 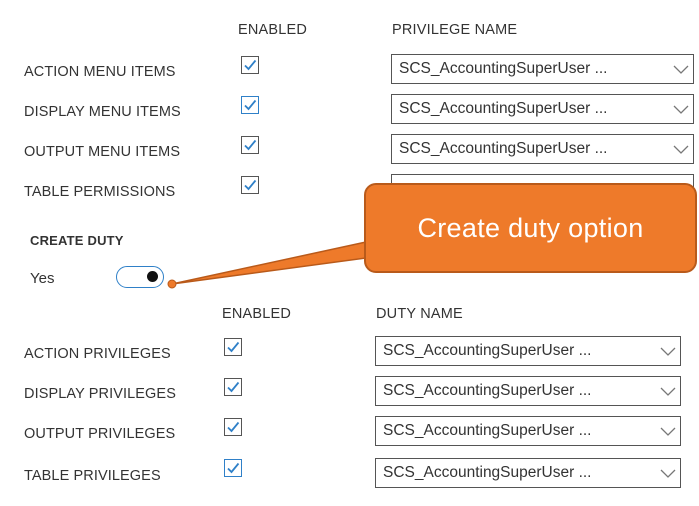 I want to click on output-privileges-label: OUTPUT PRIVILEGES, so click(x=100, y=434).